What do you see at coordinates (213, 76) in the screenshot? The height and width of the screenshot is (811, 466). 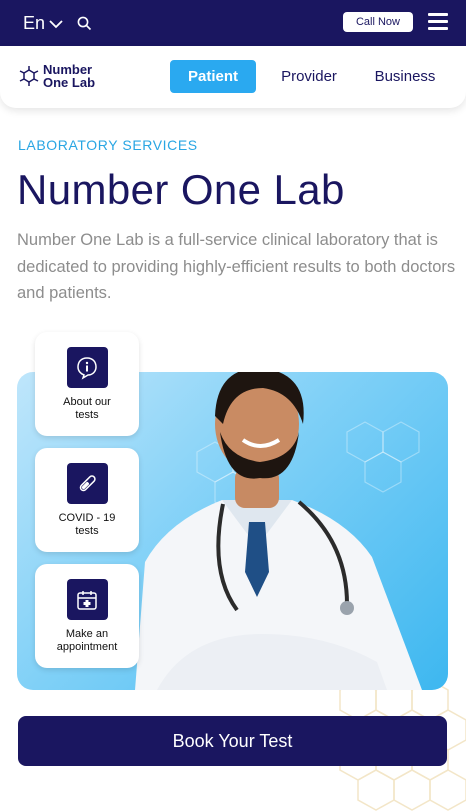 I see `tab-patient: Patient` at bounding box center [213, 76].